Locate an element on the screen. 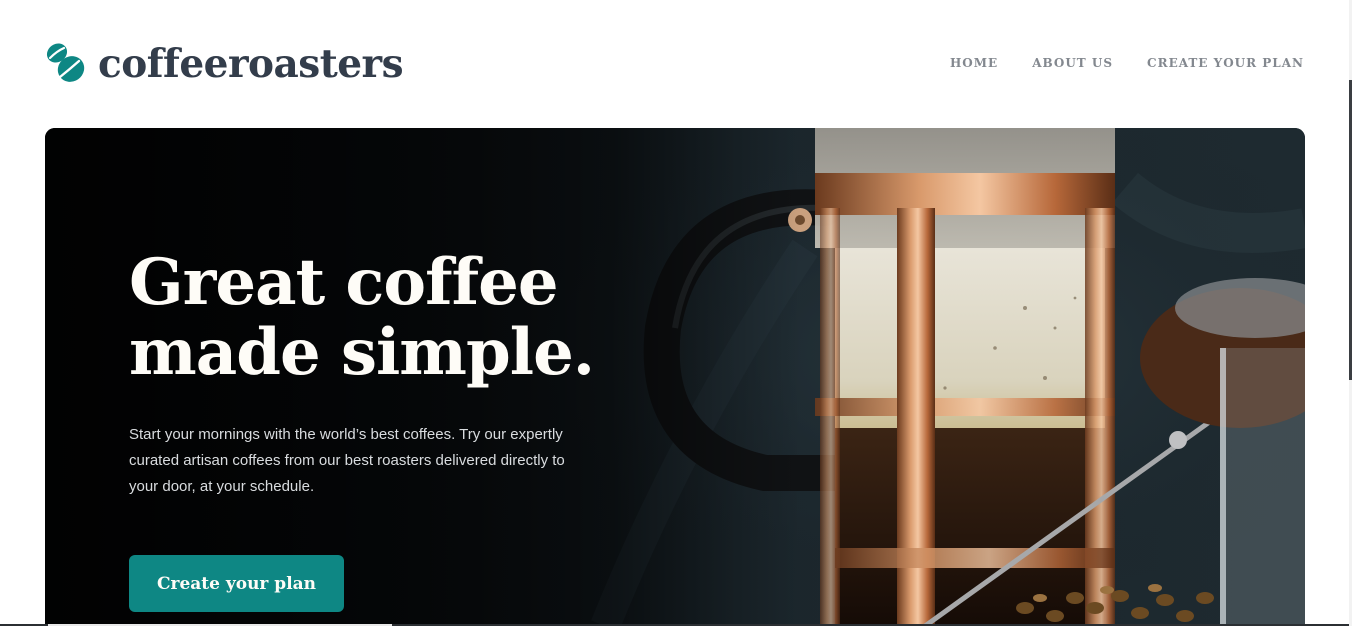  hero-title: Great coffee made simple. is located at coordinates (409, 318).